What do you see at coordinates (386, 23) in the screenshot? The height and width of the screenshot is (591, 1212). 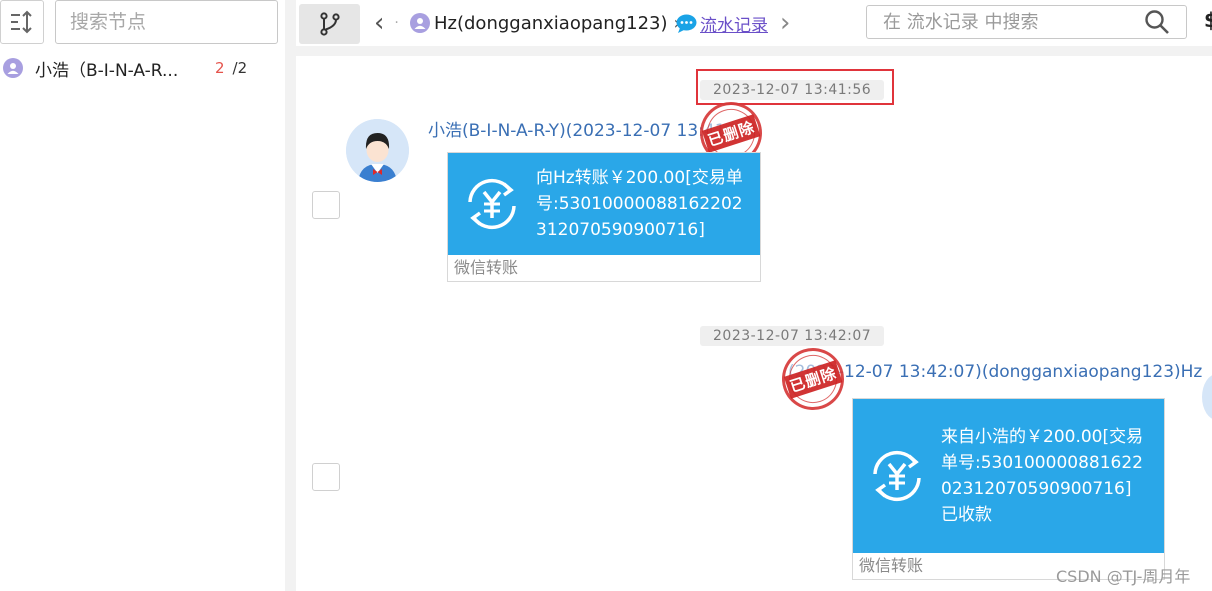 I see `back-button: ‹ ·` at bounding box center [386, 23].